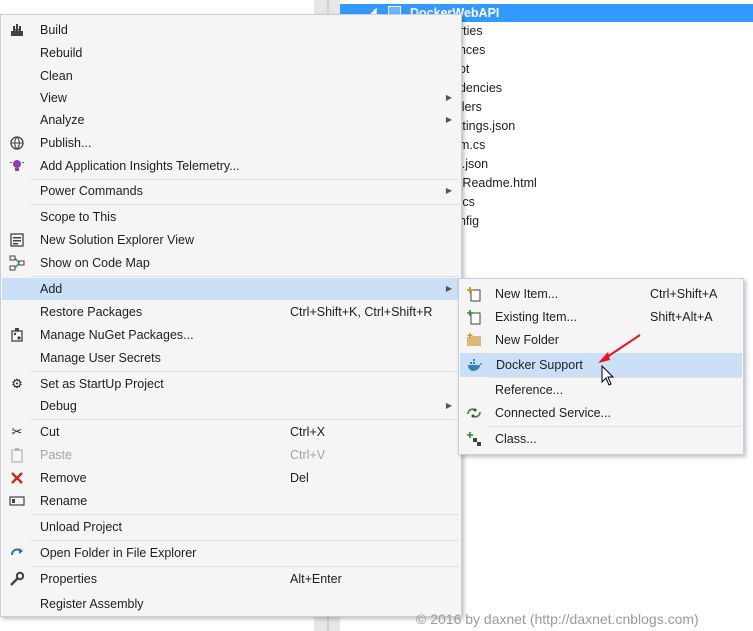 The width and height of the screenshot is (753, 631). What do you see at coordinates (475, 365) in the screenshot?
I see `docker-whale-icon` at bounding box center [475, 365].